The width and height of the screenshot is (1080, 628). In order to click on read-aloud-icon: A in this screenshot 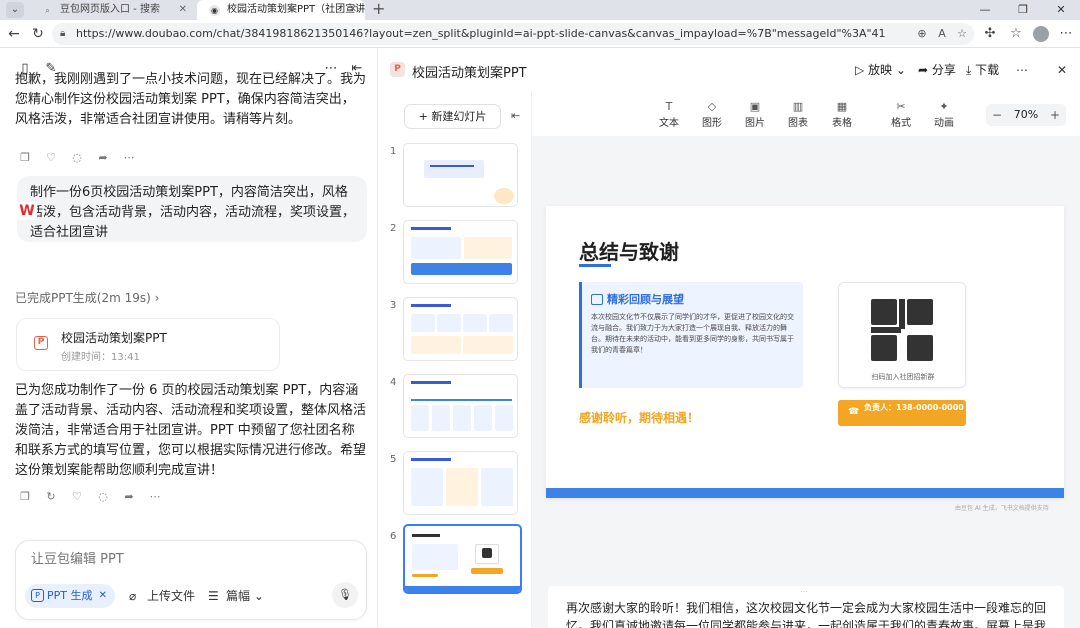, I will do `click(942, 34)`.